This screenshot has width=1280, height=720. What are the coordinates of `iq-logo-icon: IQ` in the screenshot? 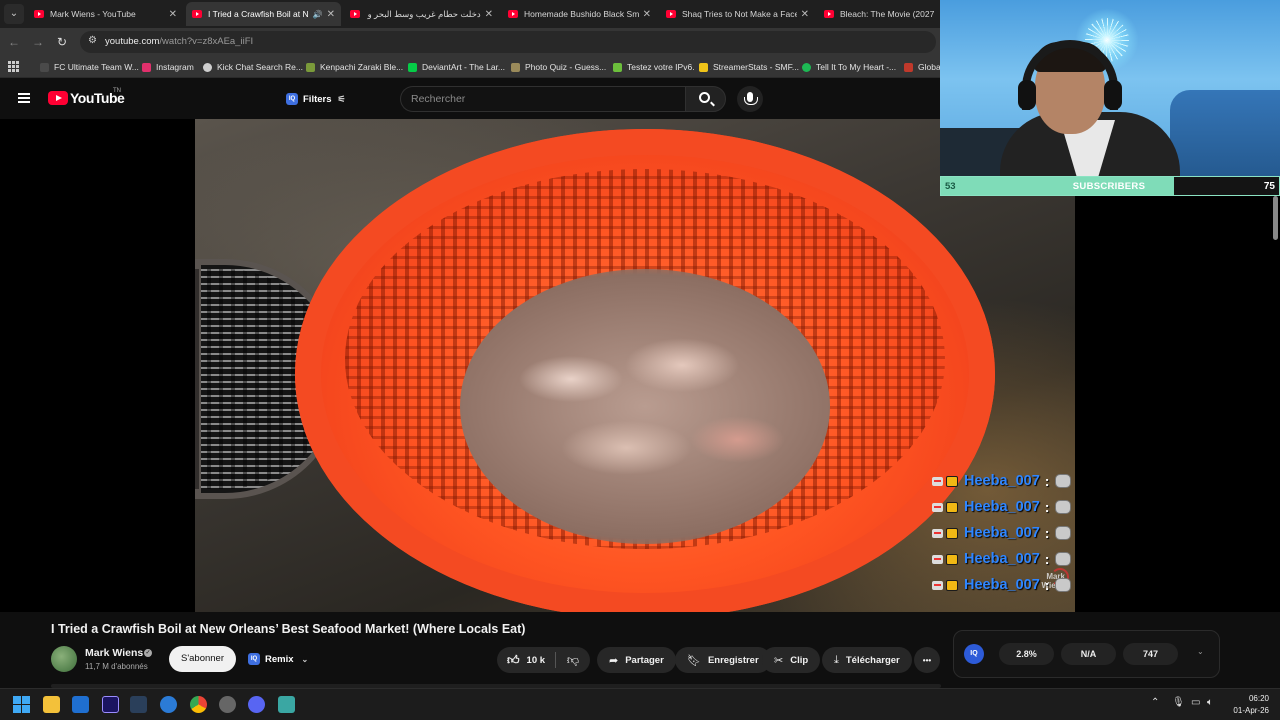 It's located at (974, 654).